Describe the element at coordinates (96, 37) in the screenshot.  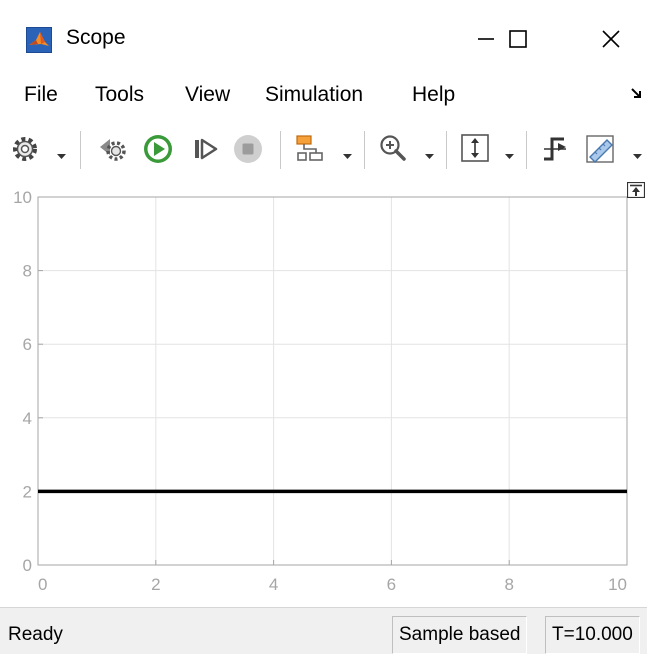
I see `window-title: Scope` at that location.